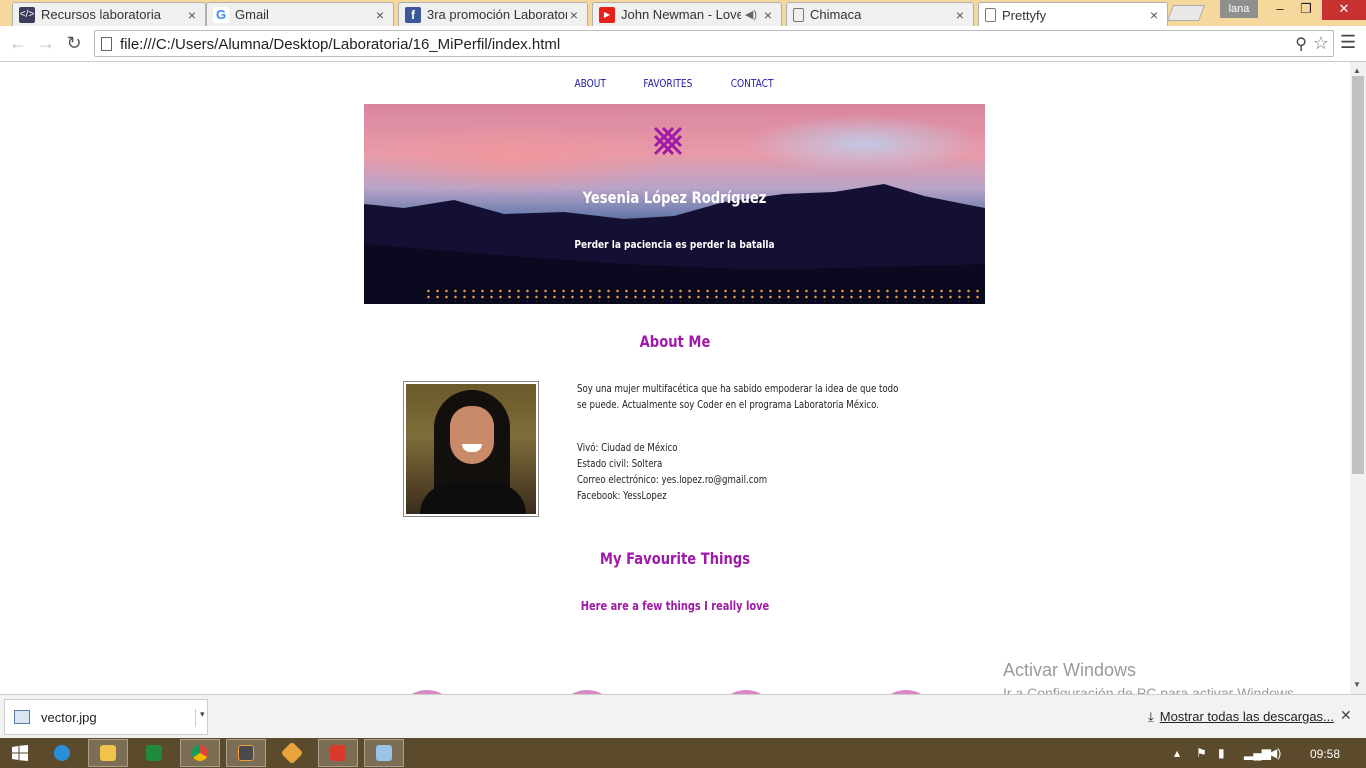  What do you see at coordinates (1070, 670) in the screenshot?
I see `watermark-title: Activar Windows` at bounding box center [1070, 670].